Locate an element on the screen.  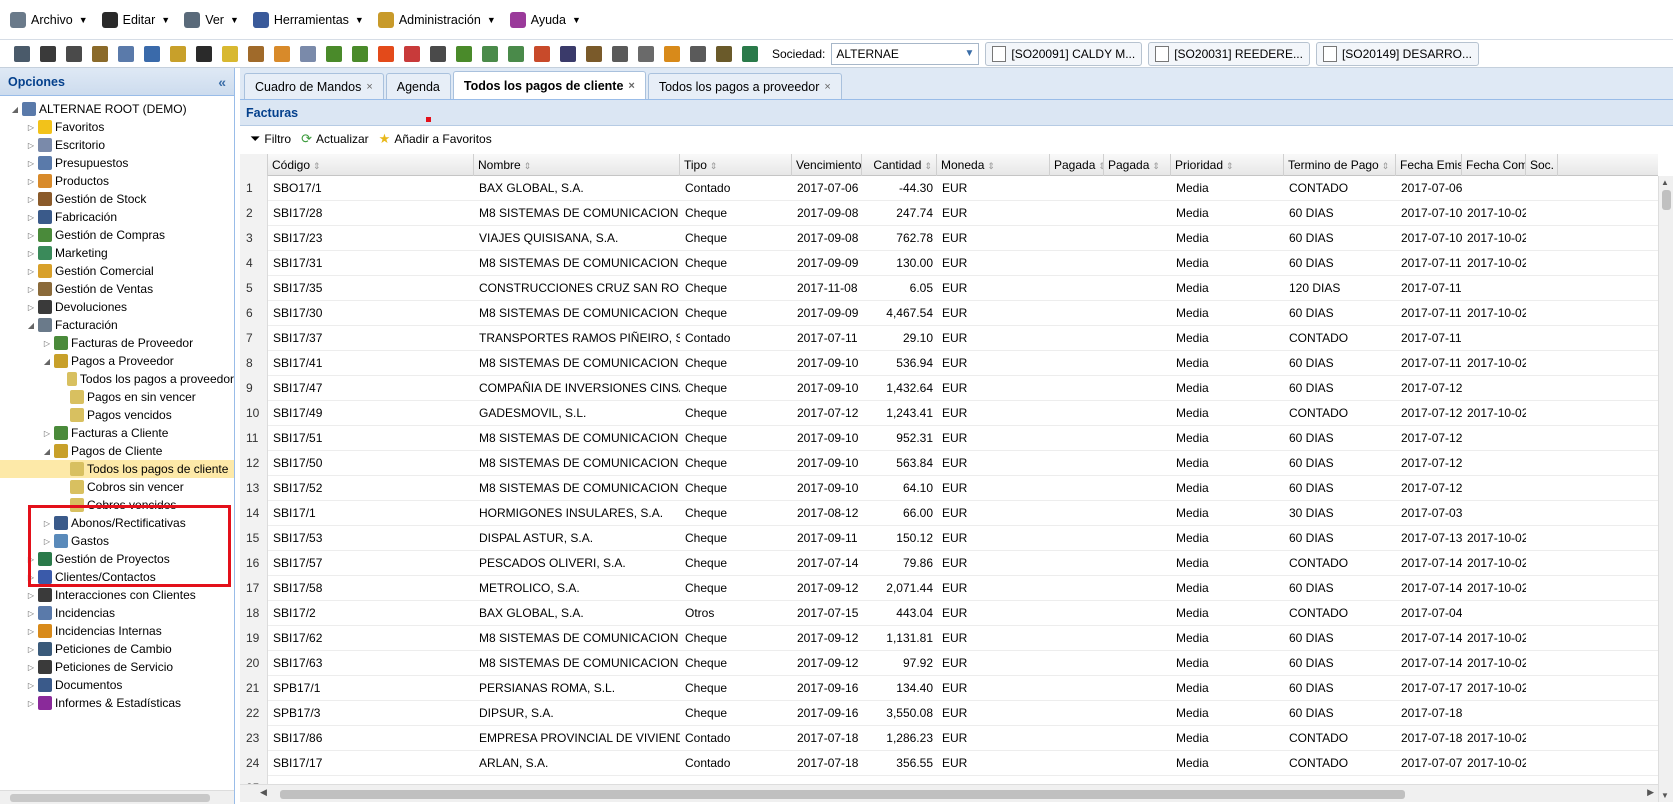
tree-item-documentos: ▷ Documentos is located at coordinates (117, 685).